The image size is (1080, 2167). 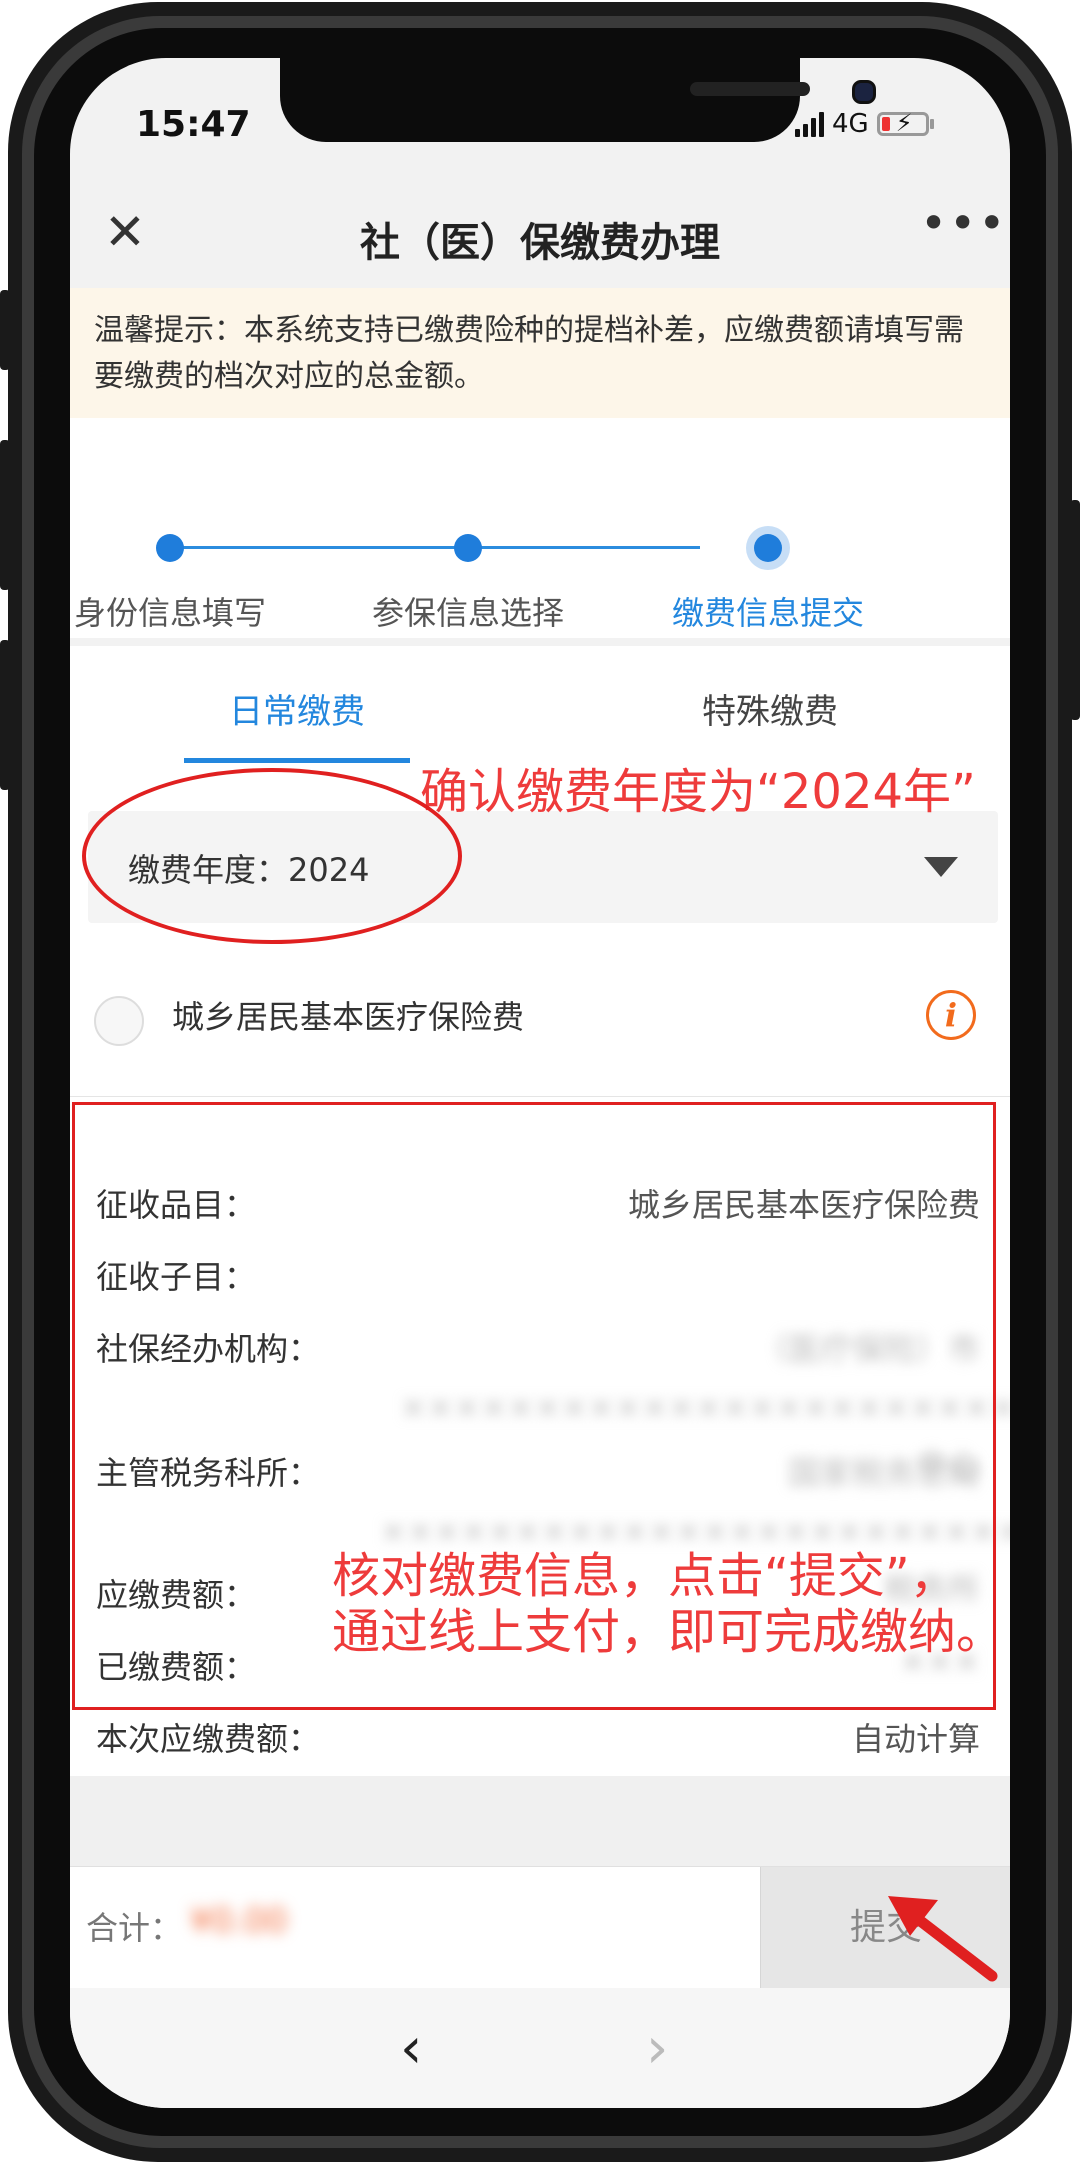 I want to click on annotation-detail-note-line2: 通过线上支付，即可完成缴纳。, so click(x=668, y=1632).